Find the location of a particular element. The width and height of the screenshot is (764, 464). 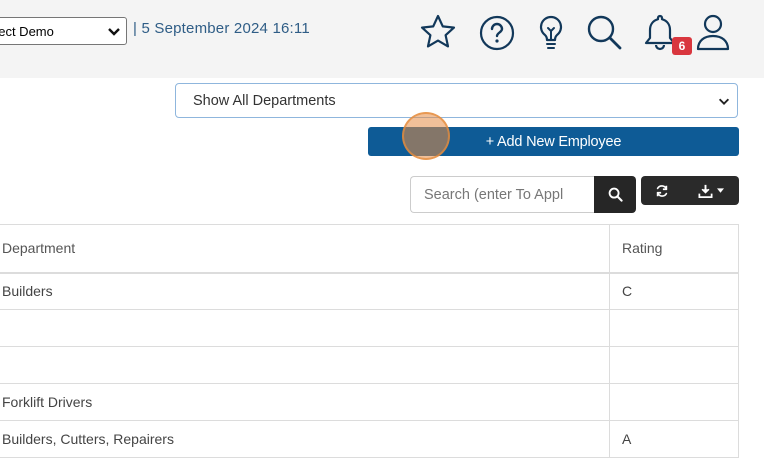

help-button is located at coordinates (497, 32).